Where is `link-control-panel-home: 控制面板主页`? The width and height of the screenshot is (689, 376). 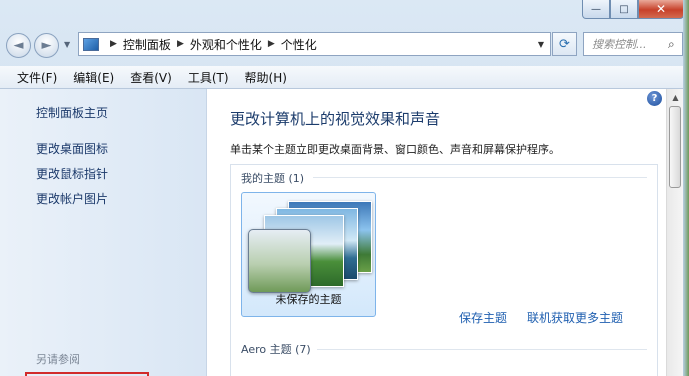
link-control-panel-home: 控制面板主页 is located at coordinates (72, 112).